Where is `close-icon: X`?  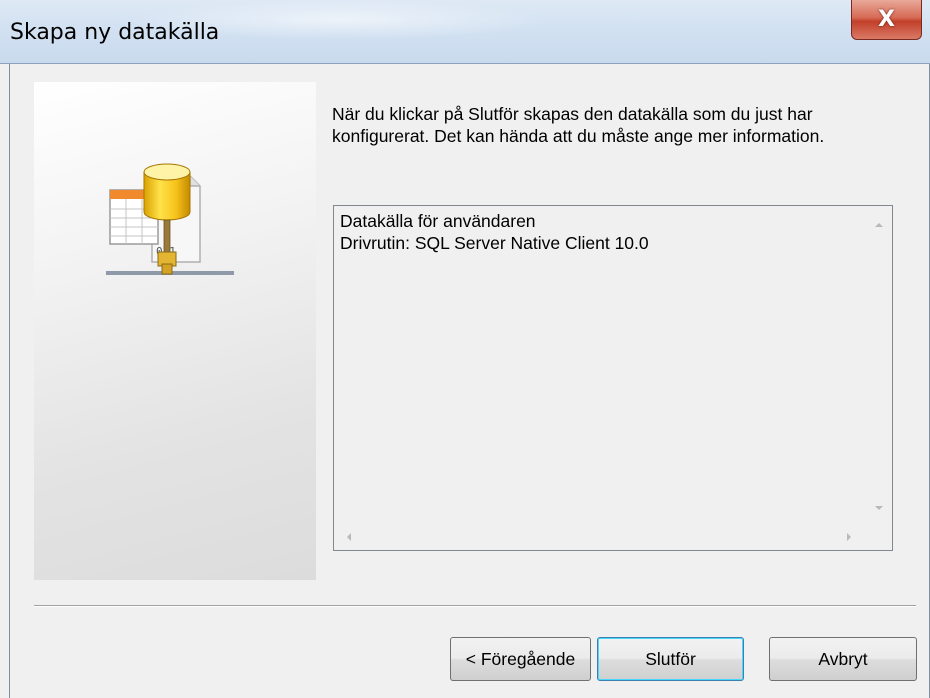
close-icon: X is located at coordinates (886, 19).